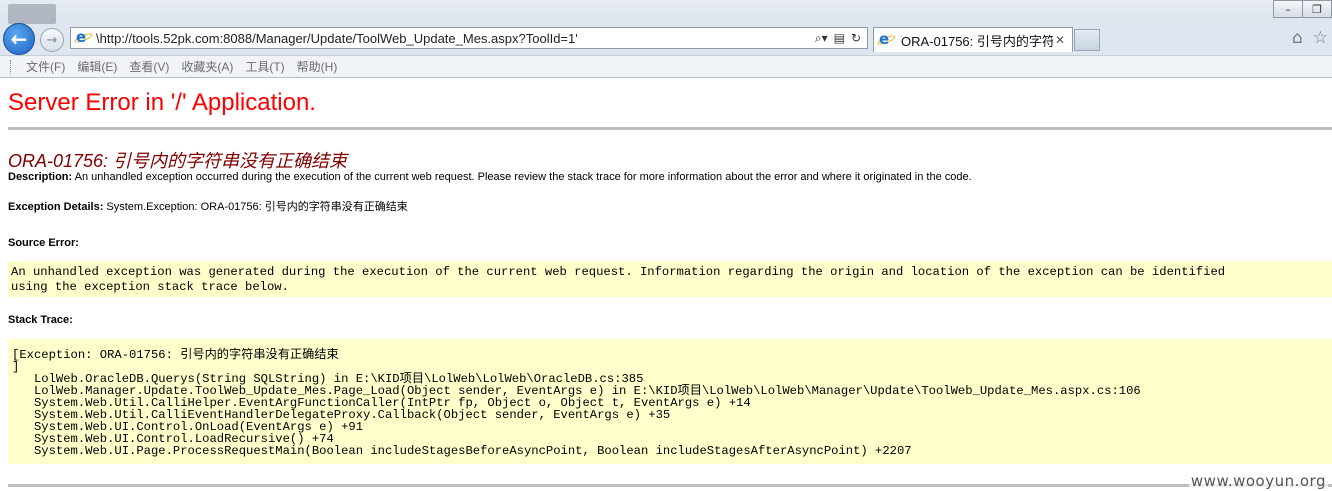 The height and width of the screenshot is (491, 1332). I want to click on divider-top, so click(670, 128).